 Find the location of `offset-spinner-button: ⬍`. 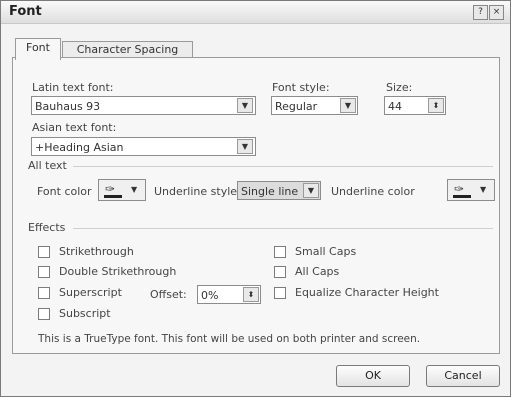

offset-spinner-button: ⬍ is located at coordinates (251, 294).